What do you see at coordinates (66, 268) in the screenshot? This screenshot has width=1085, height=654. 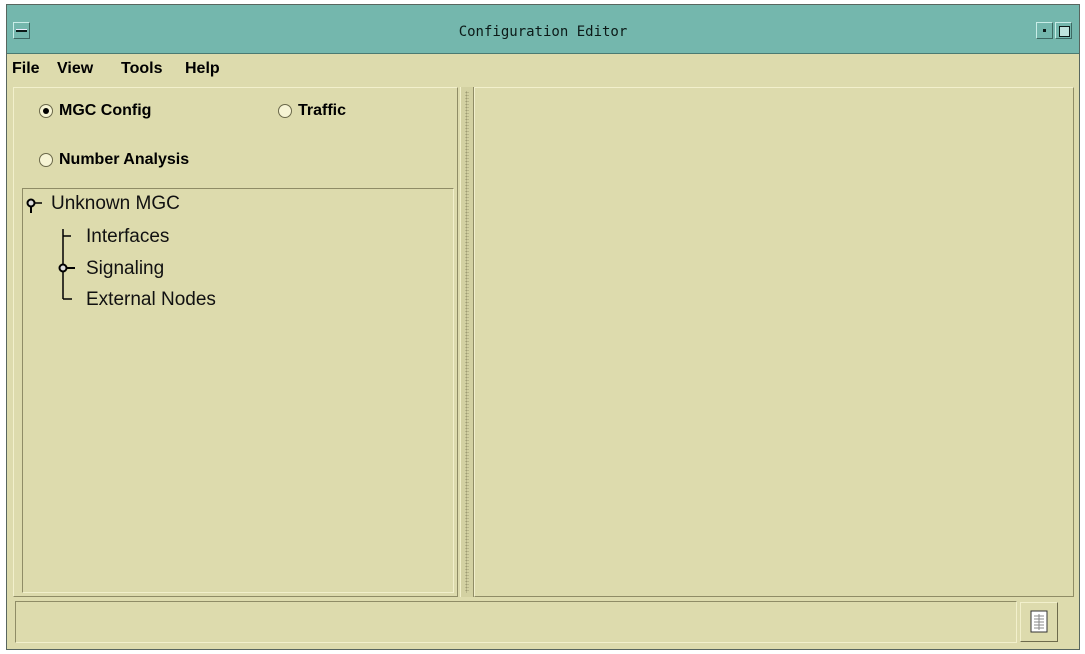 I see `collapsed-node-icon` at bounding box center [66, 268].